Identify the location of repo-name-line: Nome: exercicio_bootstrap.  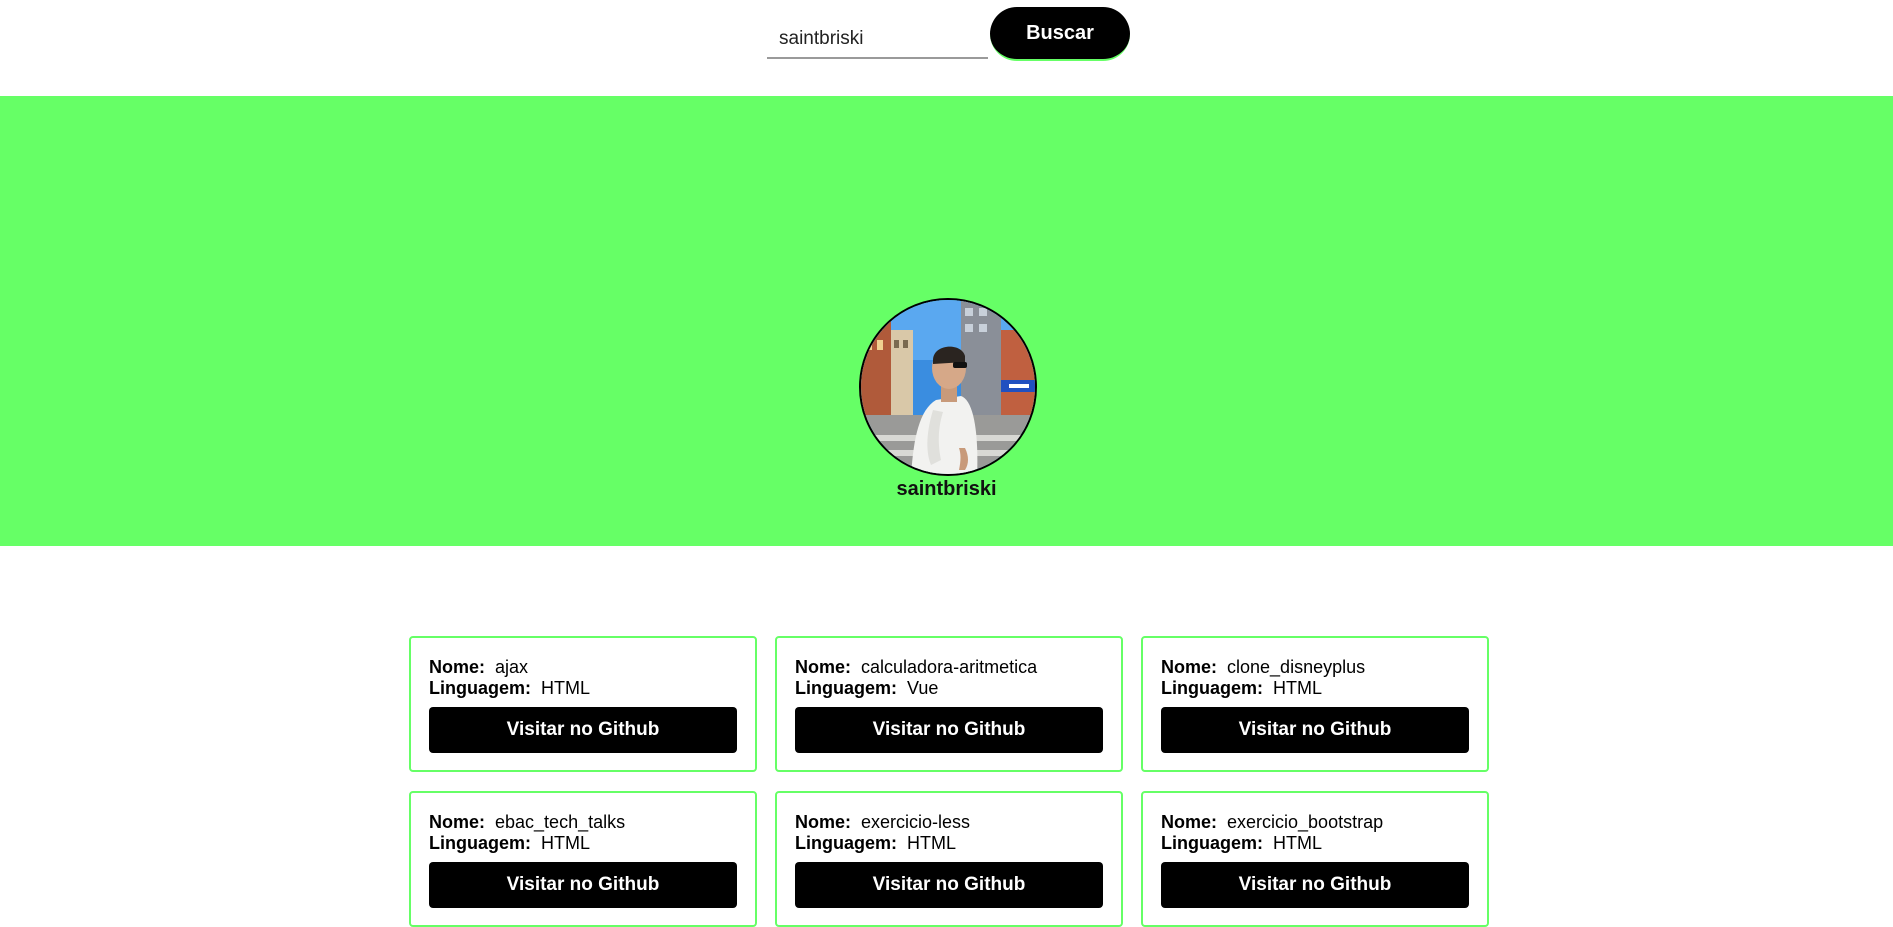
(1315, 822).